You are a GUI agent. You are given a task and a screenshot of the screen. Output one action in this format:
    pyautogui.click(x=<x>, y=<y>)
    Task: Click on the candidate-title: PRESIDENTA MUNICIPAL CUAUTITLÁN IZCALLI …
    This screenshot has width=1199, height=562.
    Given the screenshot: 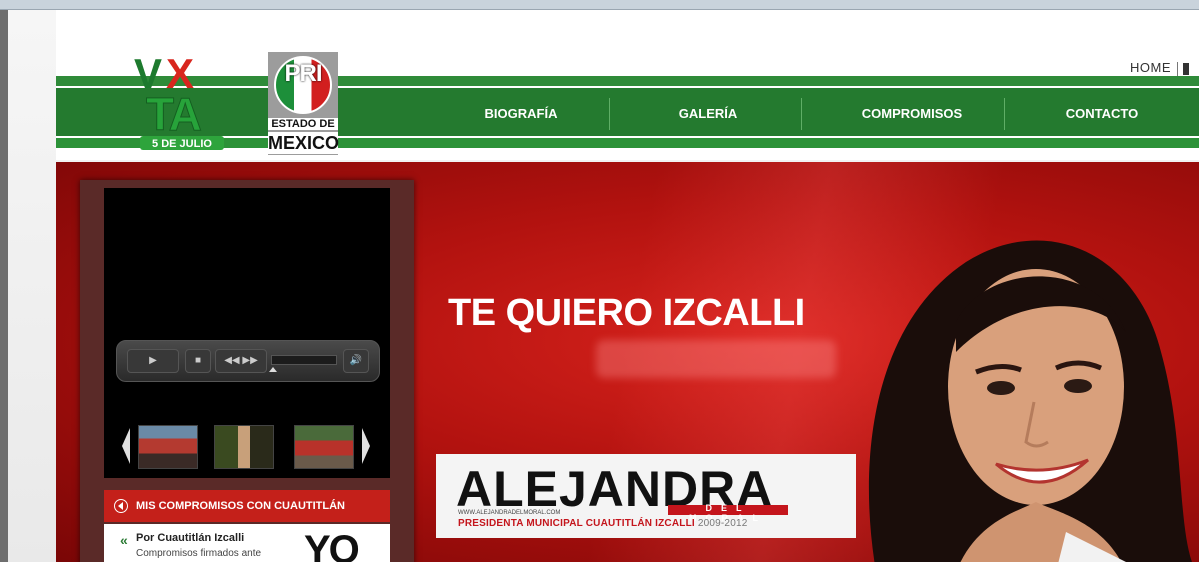 What is the action you would take?
    pyautogui.click(x=602, y=523)
    